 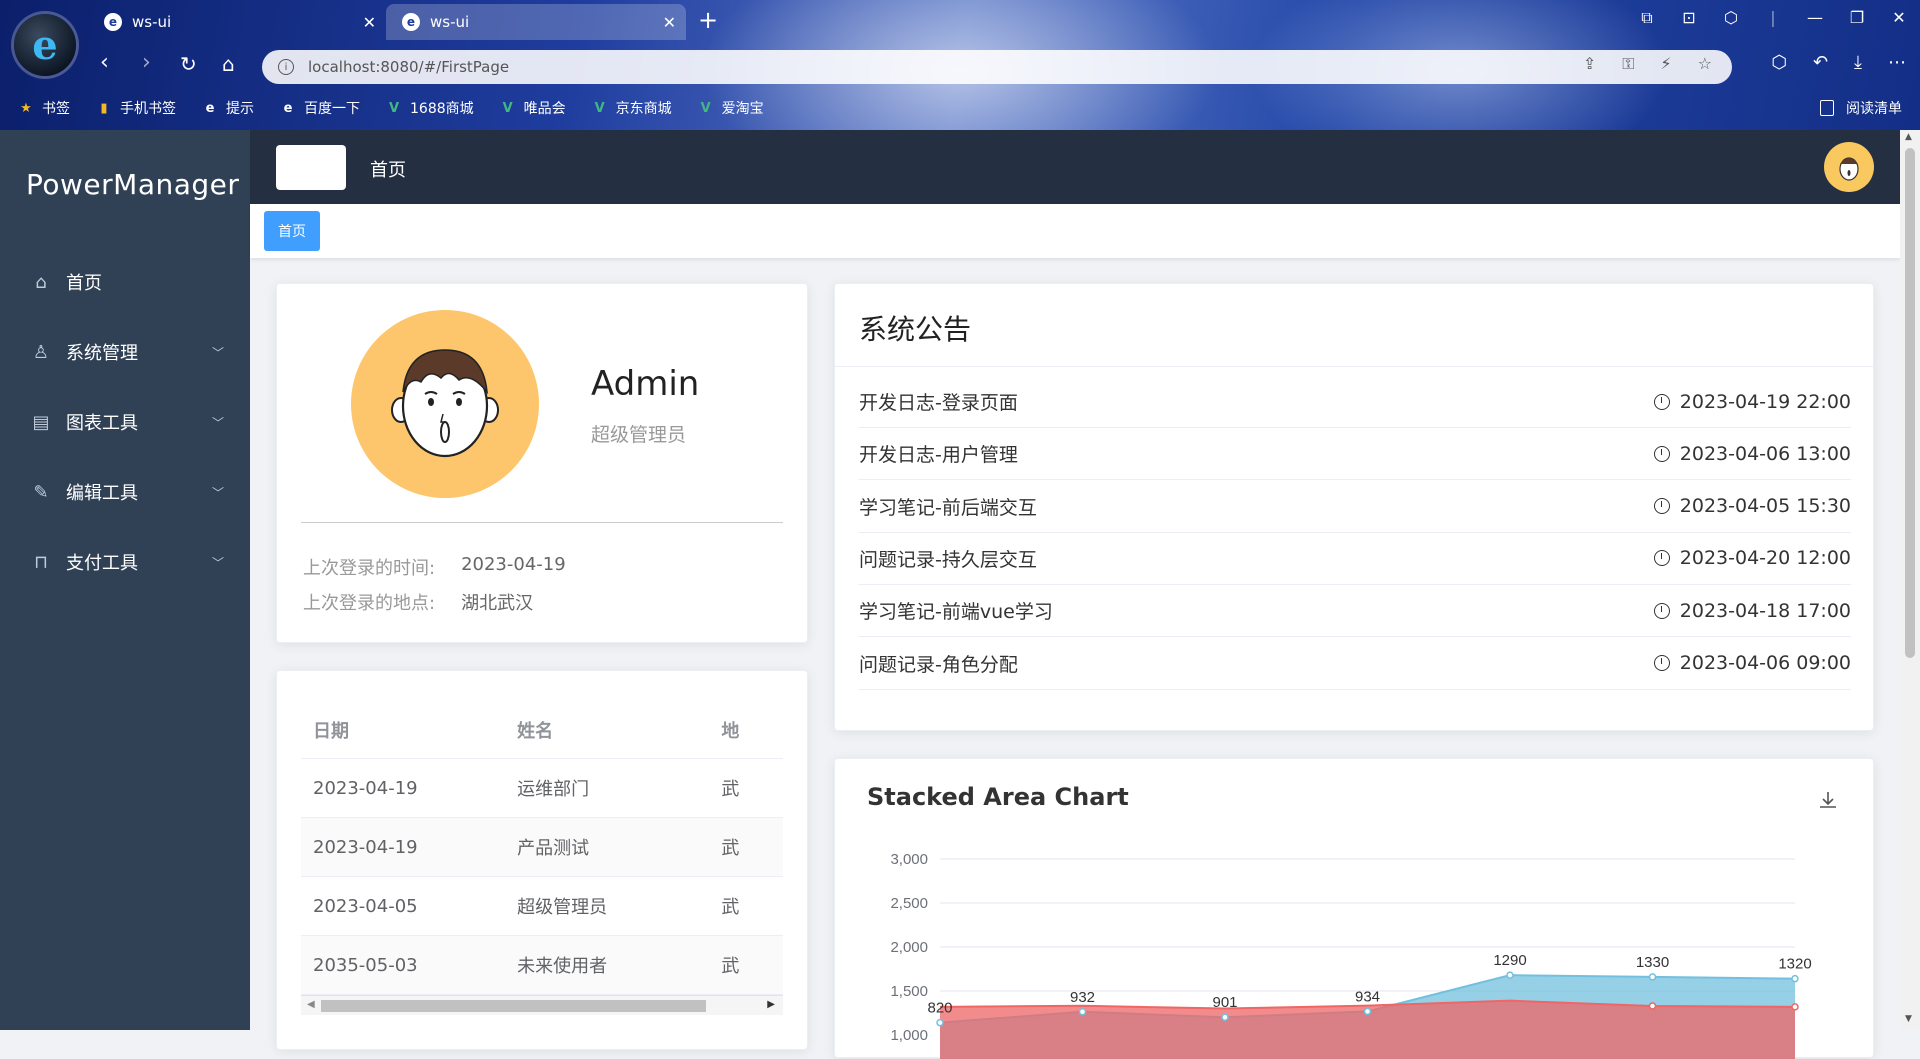 I want to click on app-title: PowerManager, so click(x=133, y=184).